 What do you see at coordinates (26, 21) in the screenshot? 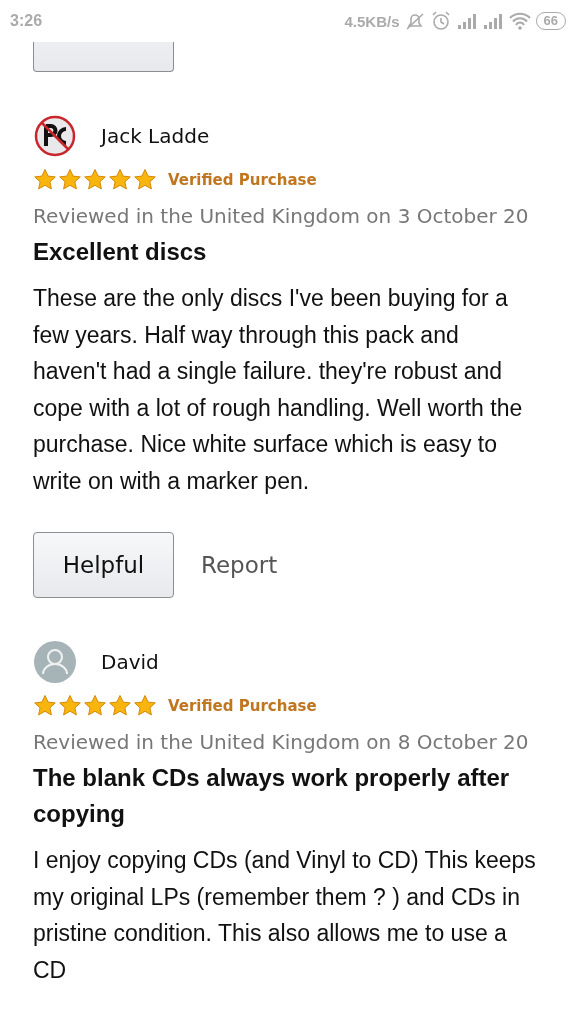
I see `clock-time: 3:26` at bounding box center [26, 21].